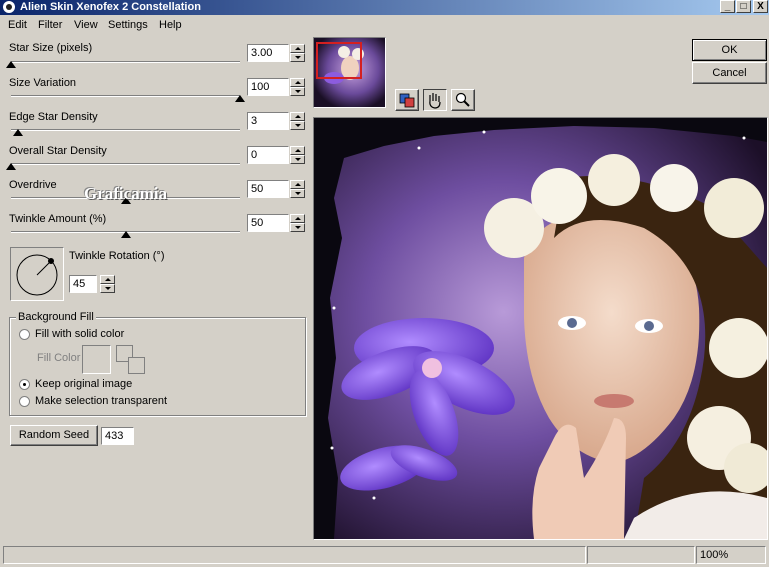  Describe the element at coordinates (731, 555) in the screenshot. I see `zoom-level: 100%` at that location.